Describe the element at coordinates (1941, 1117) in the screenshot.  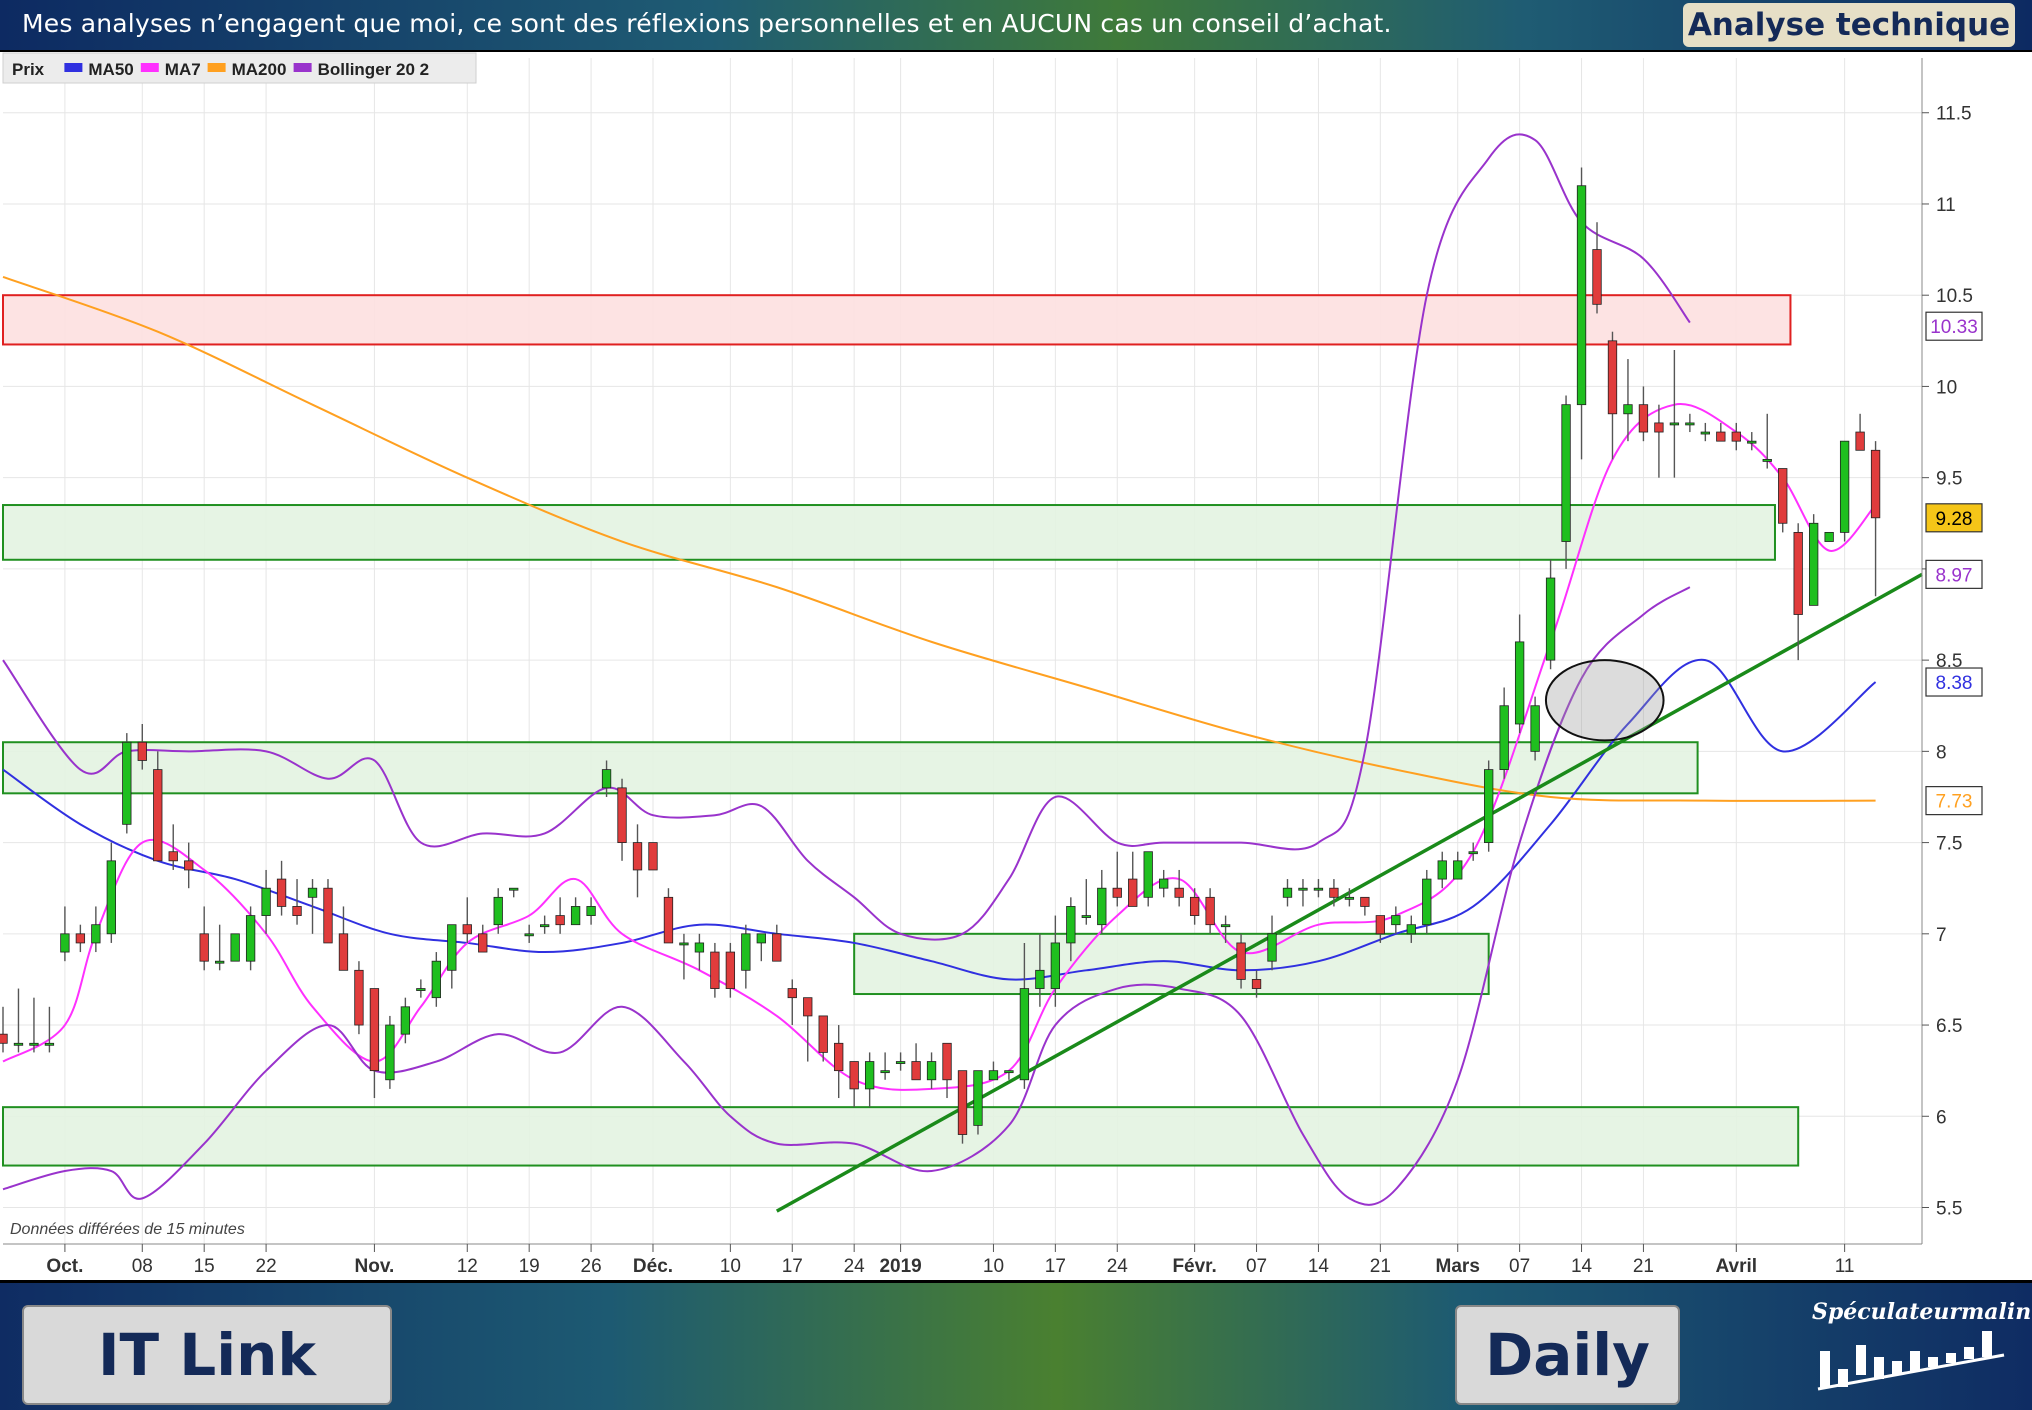
I see `y-tick-label: 6` at that location.